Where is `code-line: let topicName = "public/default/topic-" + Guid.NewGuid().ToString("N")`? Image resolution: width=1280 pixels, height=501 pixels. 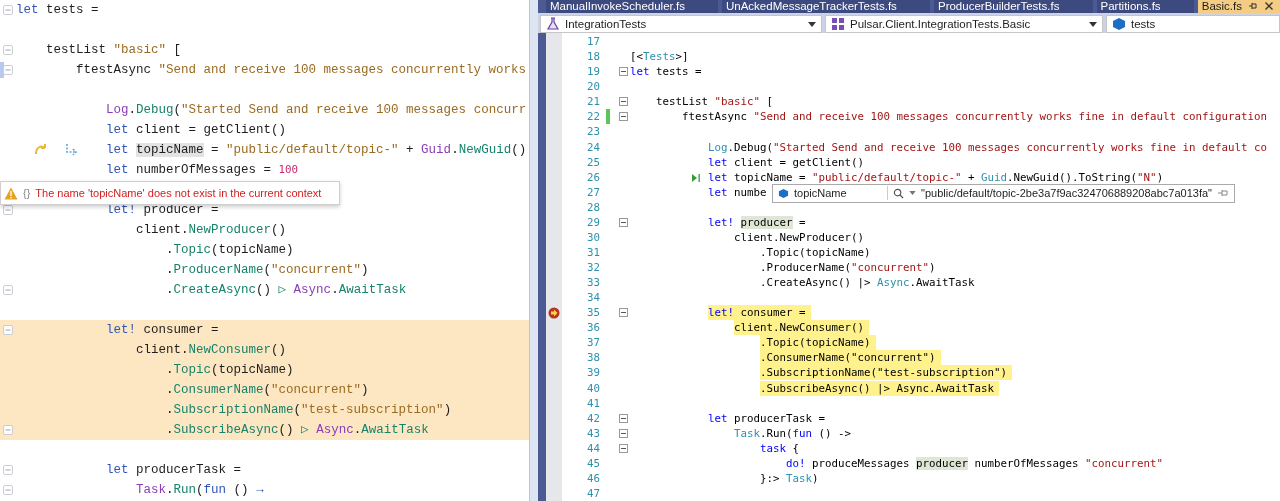
code-line: let topicName = "public/default/topic-" + Guid.NewGuid().ToString("N") is located at coordinates (936, 177).